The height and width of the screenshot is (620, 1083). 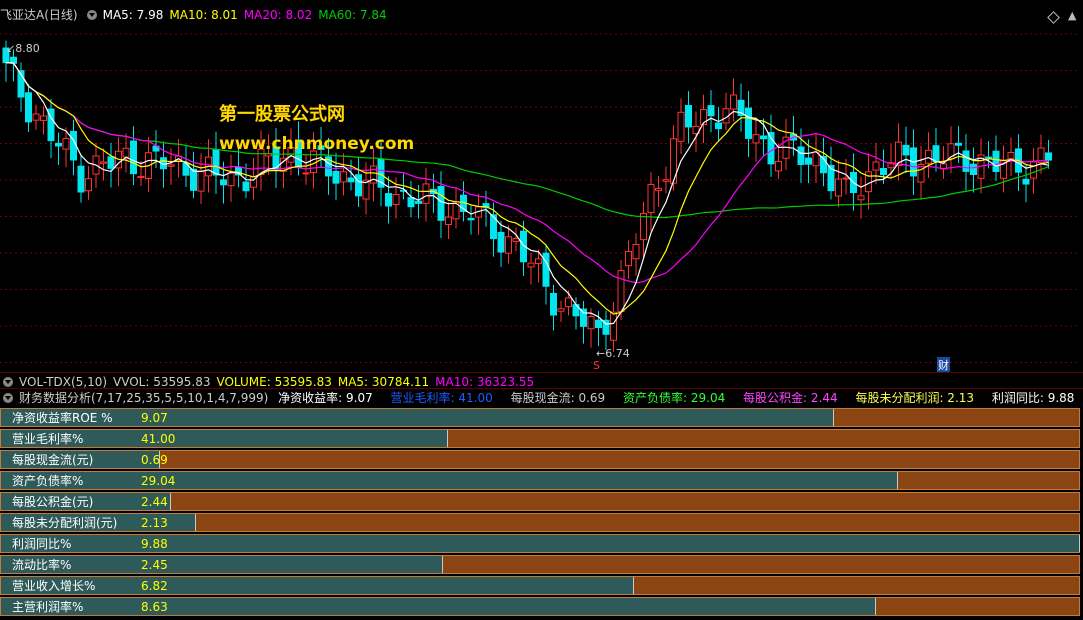 I want to click on fin-item: 每股公积金: 2.44, so click(x=790, y=398).